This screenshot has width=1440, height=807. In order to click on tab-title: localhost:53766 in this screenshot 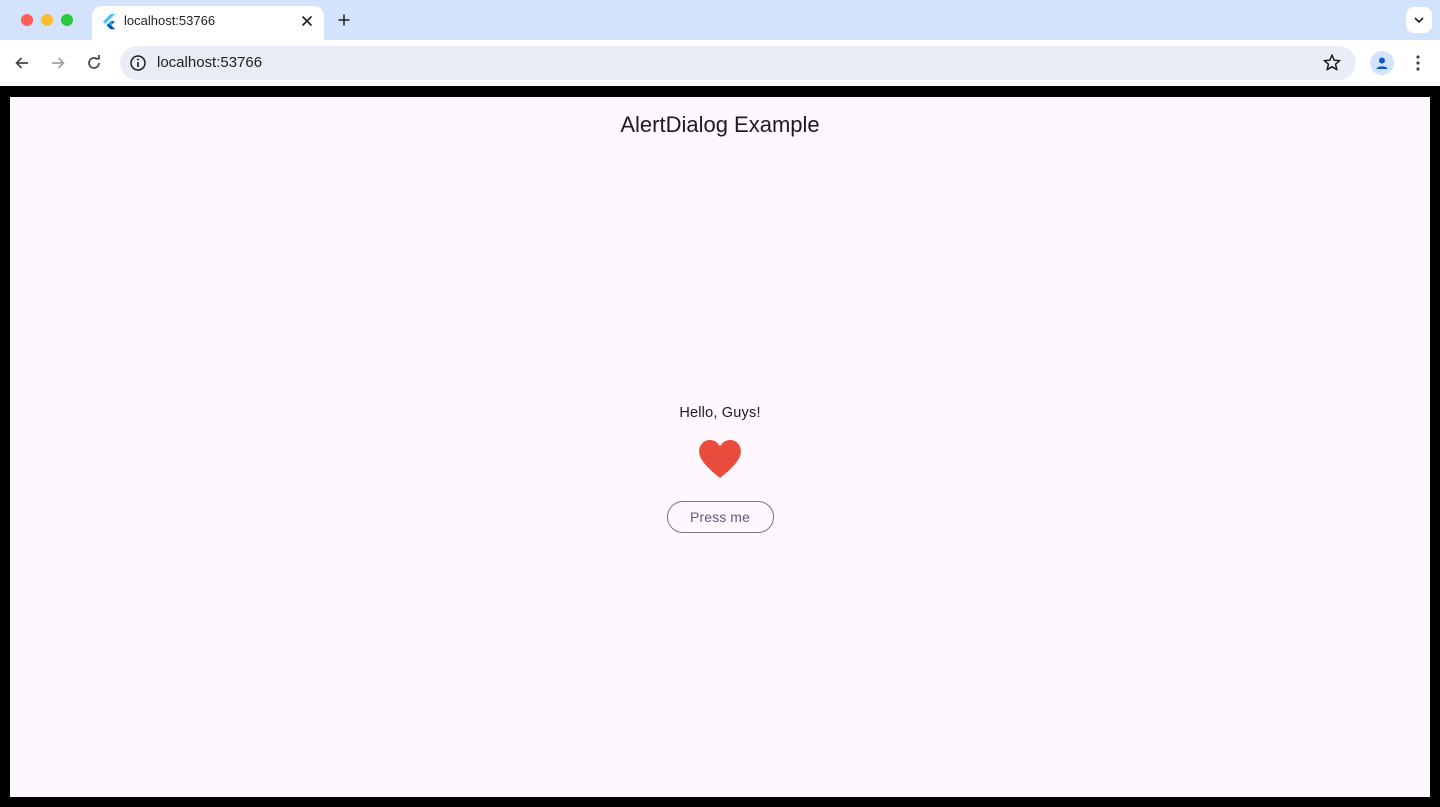, I will do `click(170, 20)`.